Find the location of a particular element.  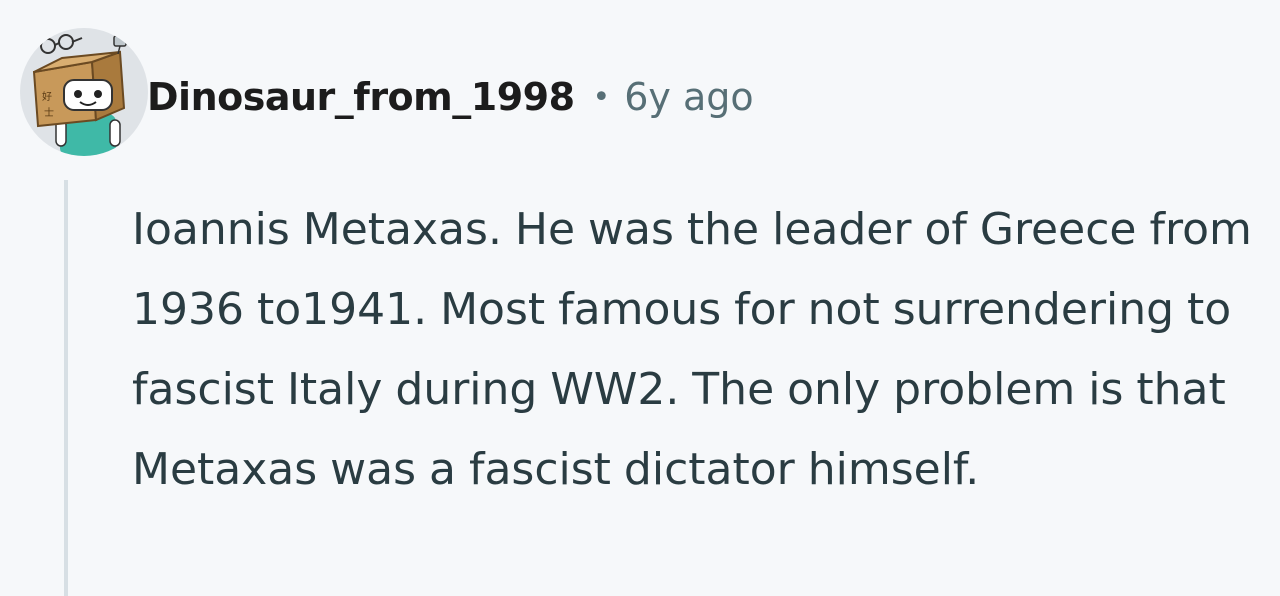

avatar: 好 士 is located at coordinates (84, 92).